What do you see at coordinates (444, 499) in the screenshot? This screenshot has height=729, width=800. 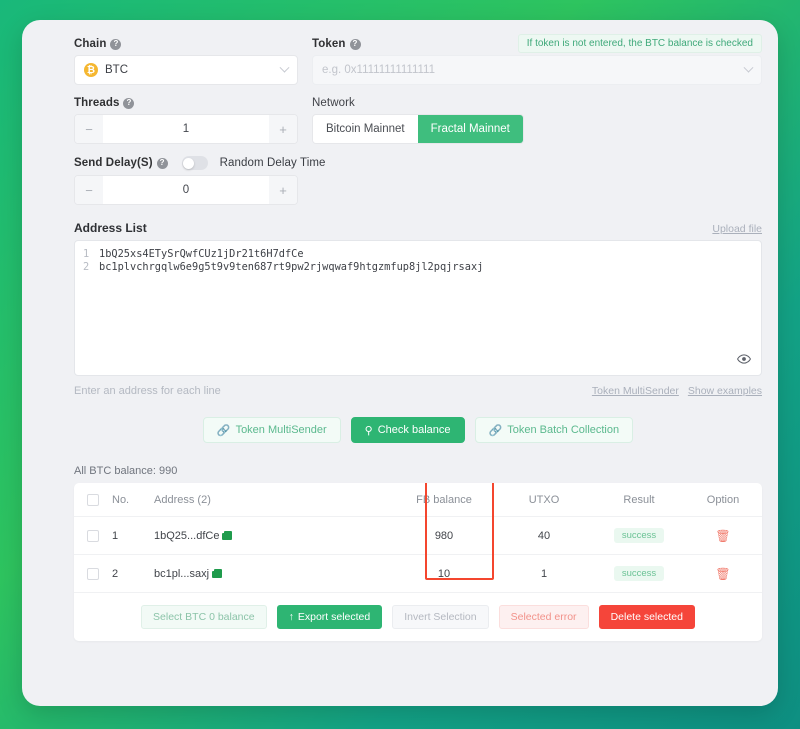 I see `column-header-fb-balance: FB balance` at bounding box center [444, 499].